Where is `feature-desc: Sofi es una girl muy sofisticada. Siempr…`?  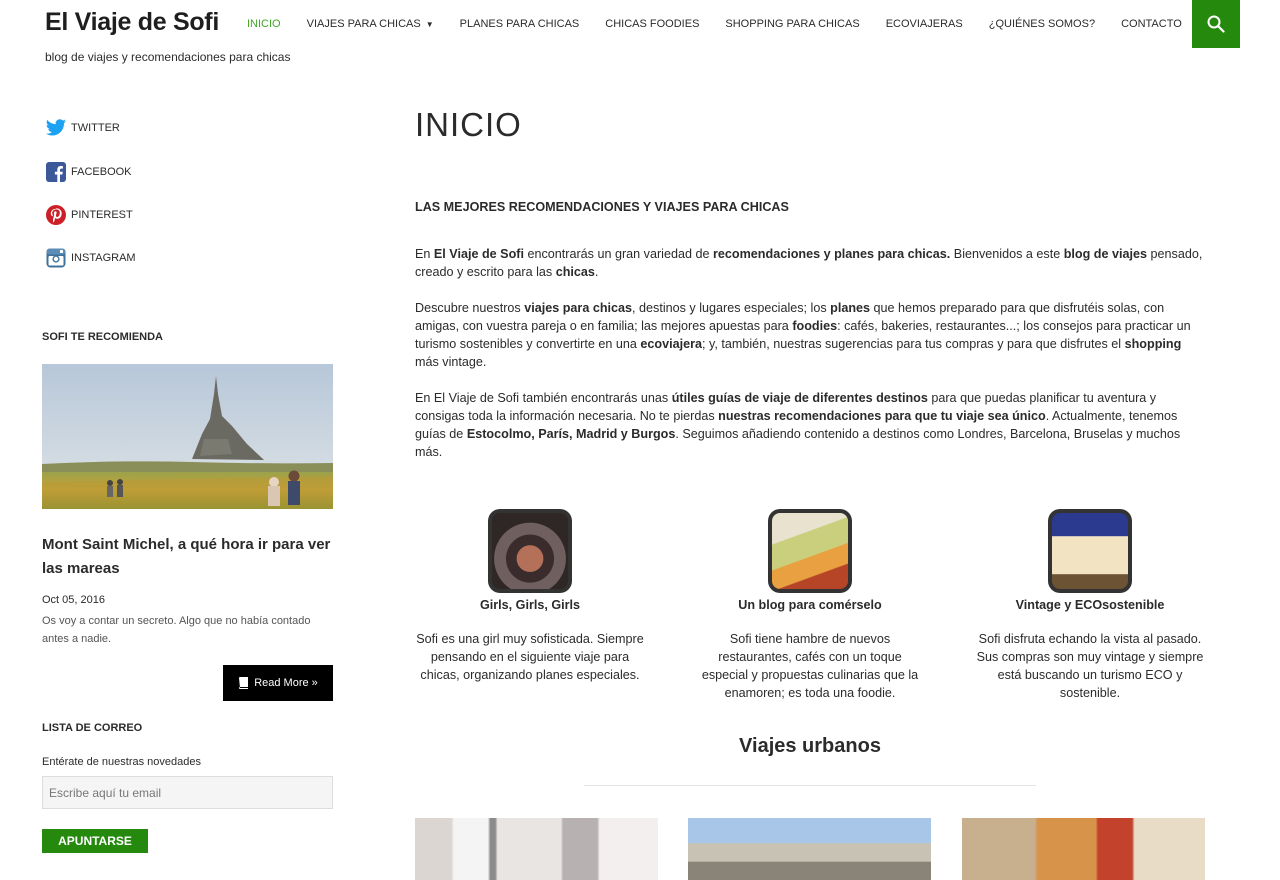
feature-desc: Sofi es una girl muy sofisticada. Siempr… is located at coordinates (530, 657).